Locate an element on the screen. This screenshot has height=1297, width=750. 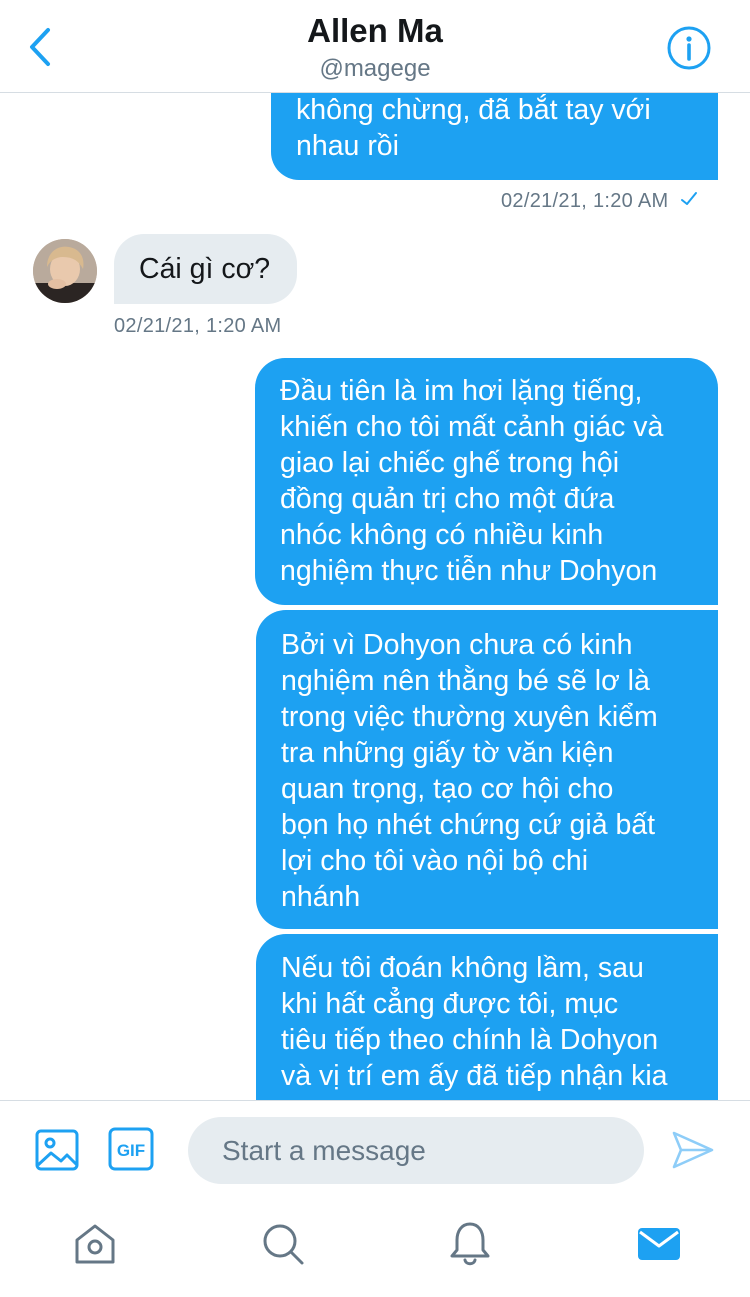
avatar-image is located at coordinates (65, 271).